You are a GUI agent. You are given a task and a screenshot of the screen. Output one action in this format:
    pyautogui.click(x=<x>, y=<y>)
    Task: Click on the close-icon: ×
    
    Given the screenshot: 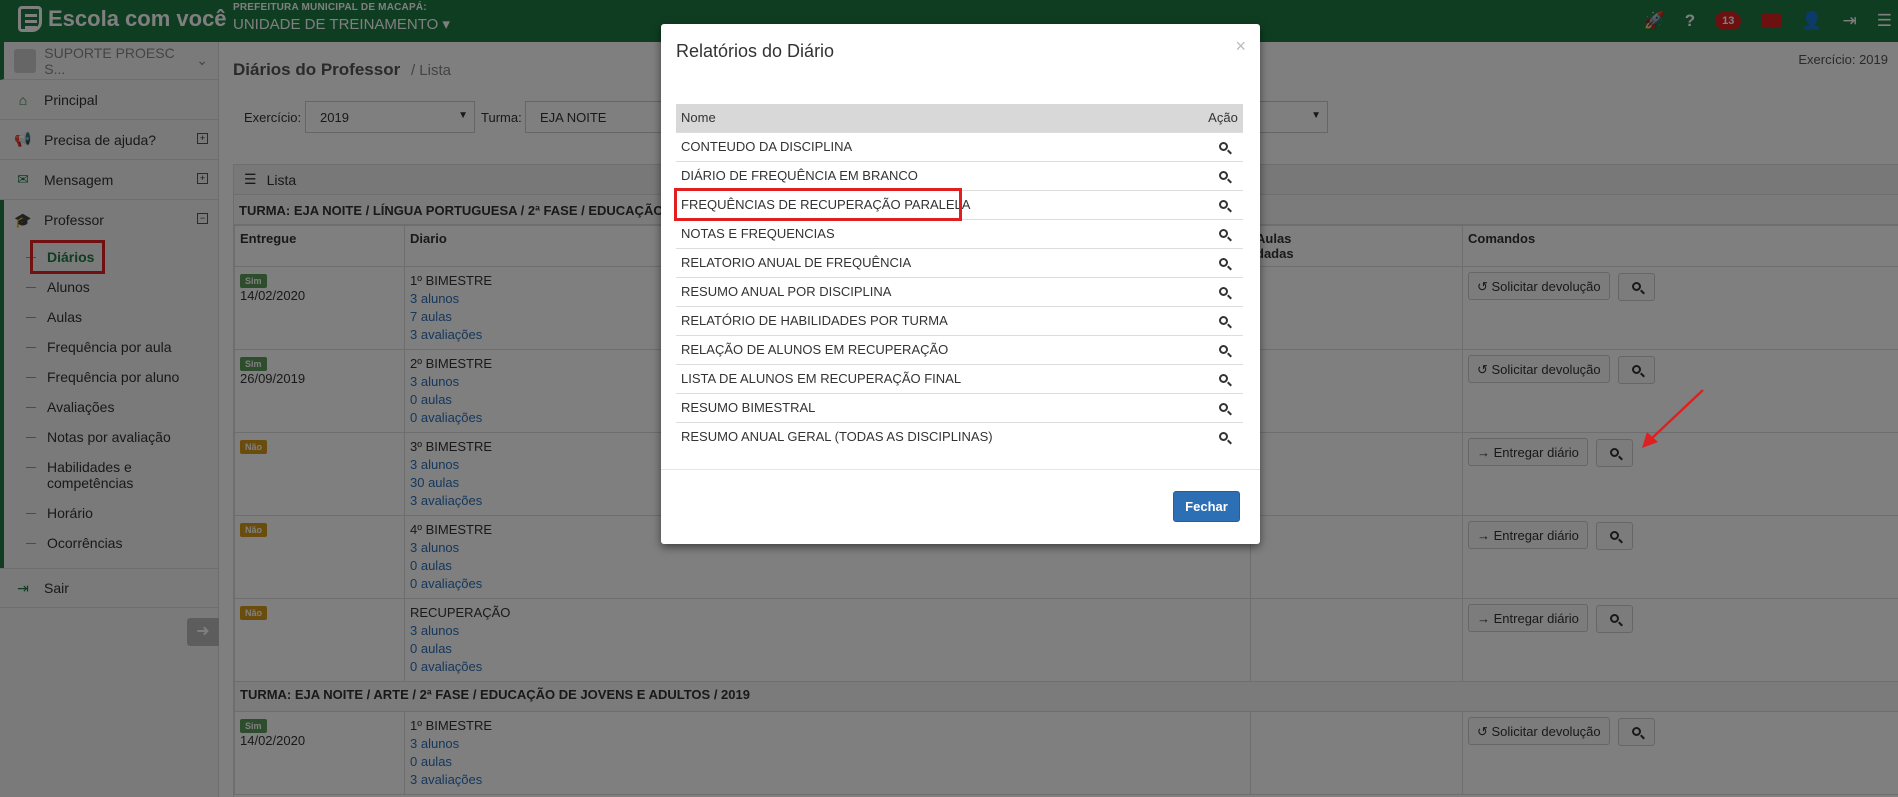 What is the action you would take?
    pyautogui.click(x=1240, y=46)
    